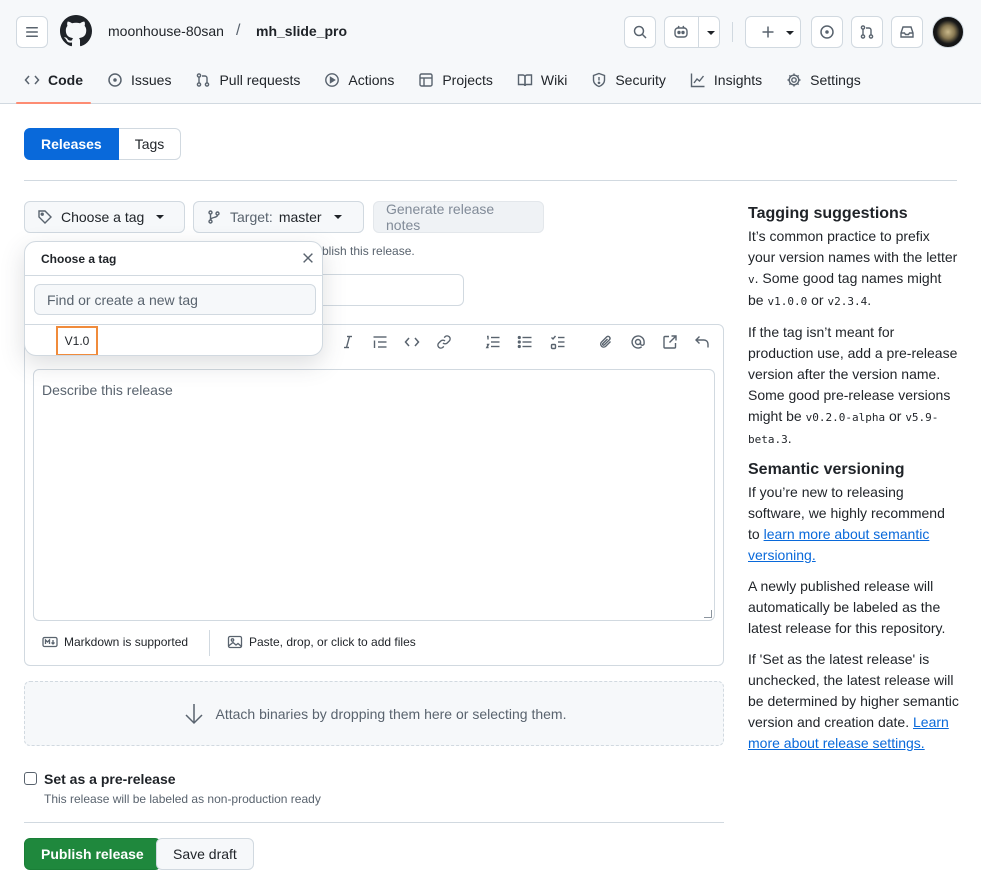 The height and width of the screenshot is (879, 981). I want to click on undo-button, so click(702, 342).